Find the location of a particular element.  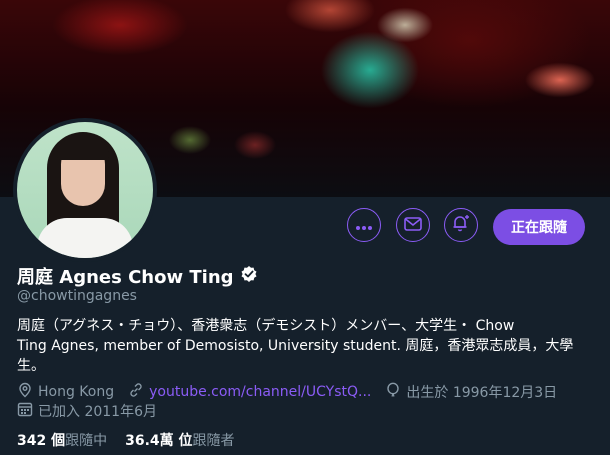

joined-row: 已加入 2011年6月 is located at coordinates (94, 411).